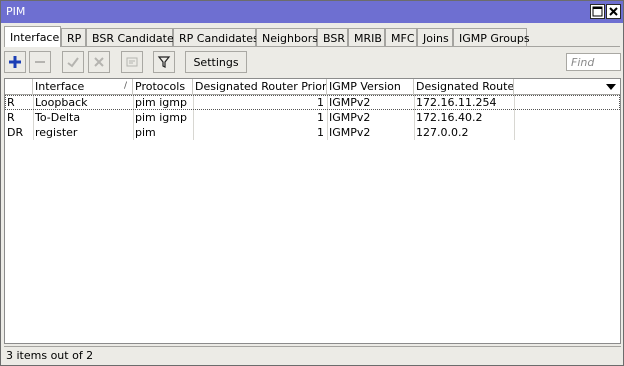 This screenshot has width=624, height=366. Describe the element at coordinates (435, 37) in the screenshot. I see `tab-joins: Joins` at that location.